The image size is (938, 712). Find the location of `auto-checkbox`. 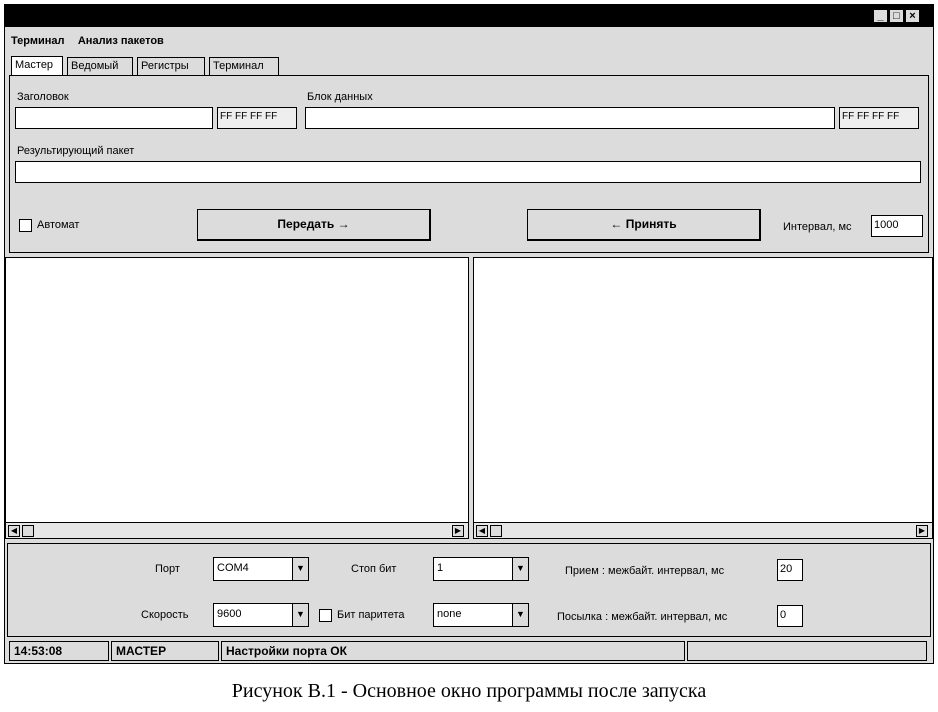

auto-checkbox is located at coordinates (25, 225).